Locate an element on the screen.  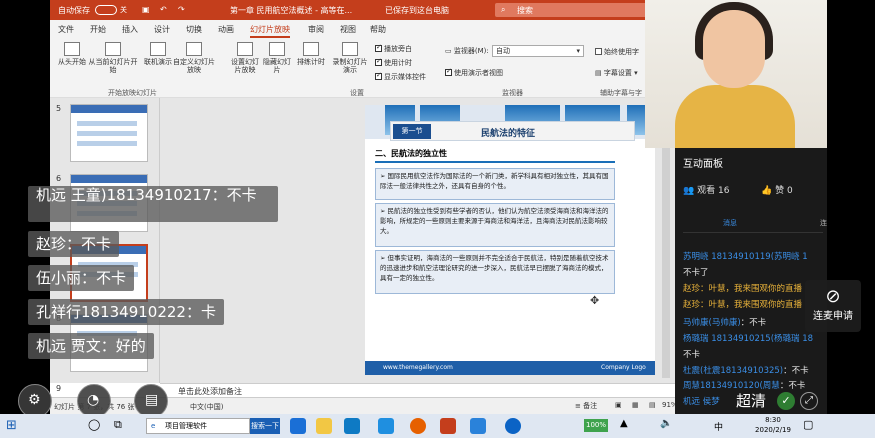
chat-button: ◔ is located at coordinates (94, 401).